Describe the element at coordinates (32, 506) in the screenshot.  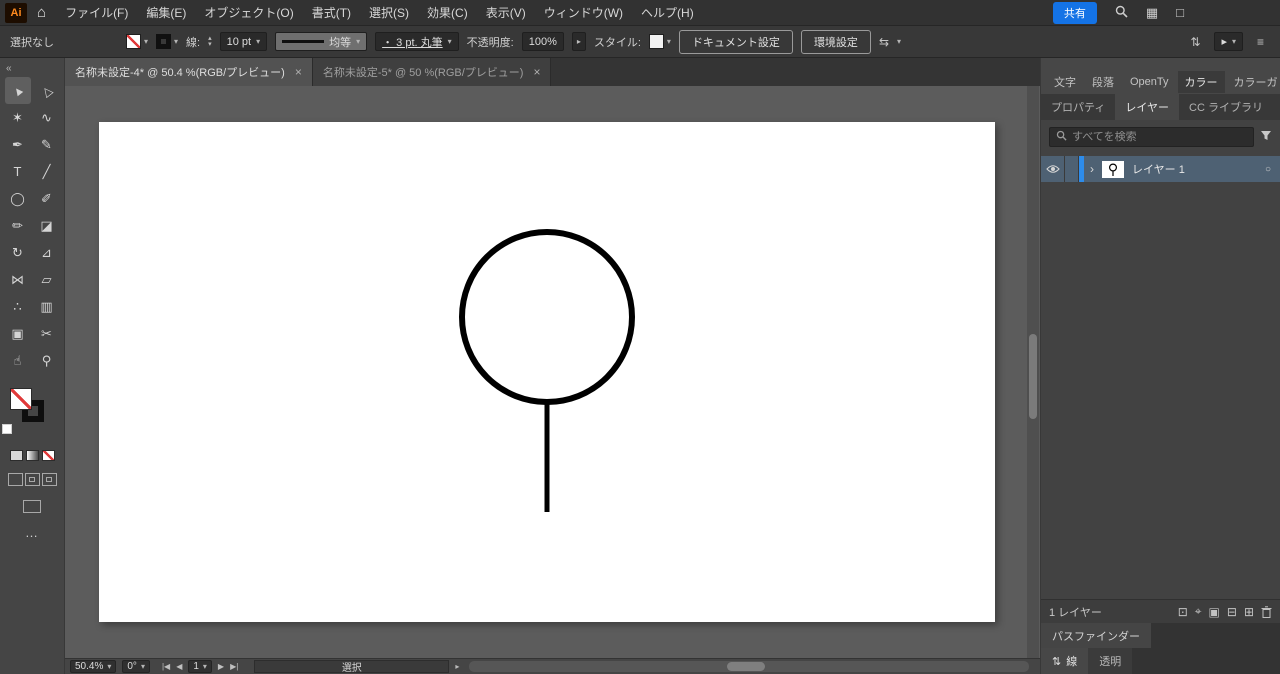
I see `screen-mode-icon` at that location.